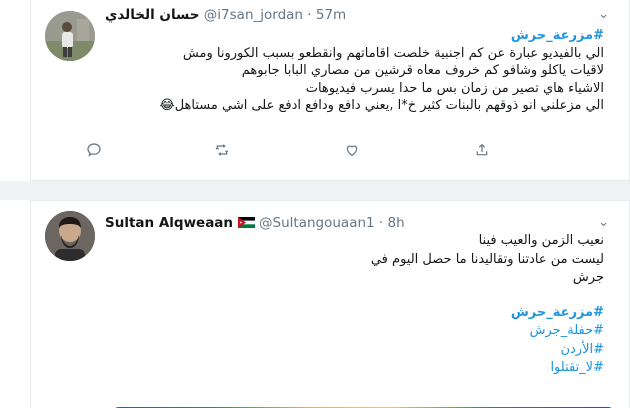 The image size is (630, 408). Describe the element at coordinates (333, 151) in the screenshot. I see `tweet-actions` at that location.